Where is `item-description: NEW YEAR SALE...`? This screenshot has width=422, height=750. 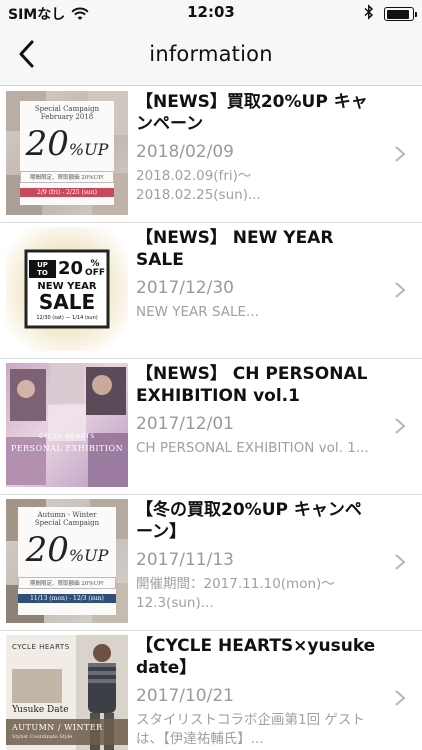
item-description: NEW YEAR SALE... is located at coordinates (197, 312).